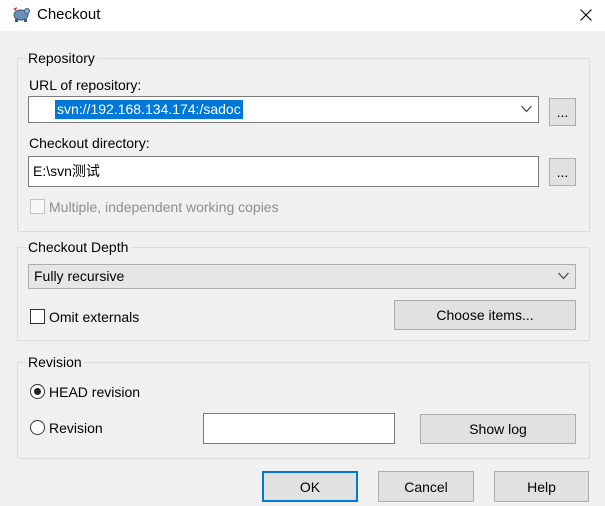 The width and height of the screenshot is (605, 506). Describe the element at coordinates (78, 247) in the screenshot. I see `checkout-depth-group-label: Checkout Depth` at that location.